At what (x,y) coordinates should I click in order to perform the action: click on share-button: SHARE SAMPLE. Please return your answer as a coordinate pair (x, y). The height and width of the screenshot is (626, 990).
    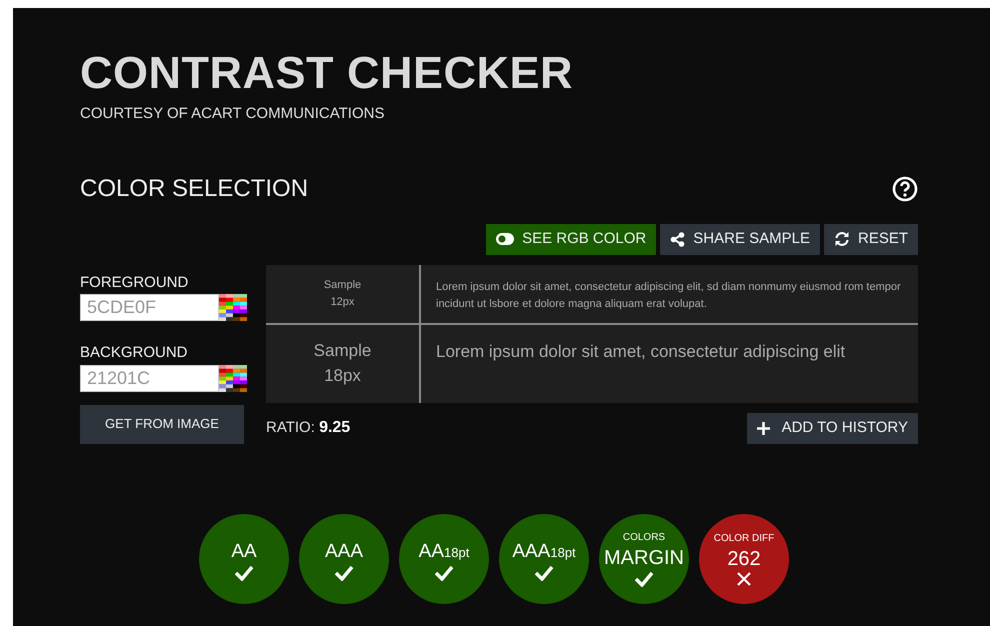
    Looking at the image, I should click on (740, 239).